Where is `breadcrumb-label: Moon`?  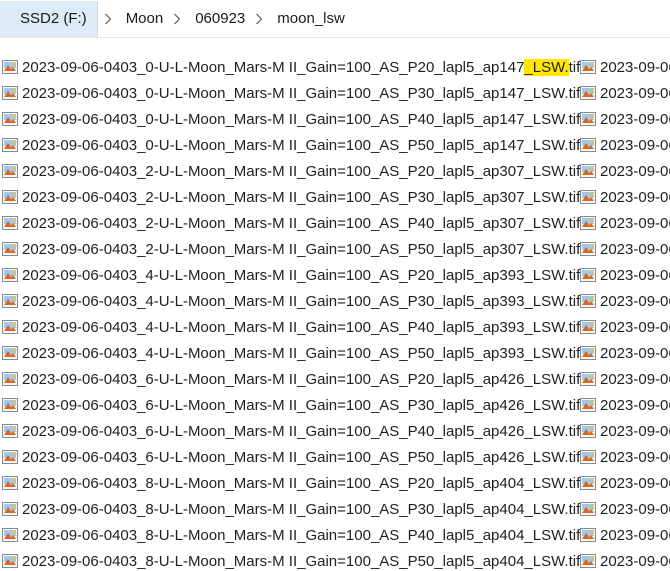 breadcrumb-label: Moon is located at coordinates (144, 18).